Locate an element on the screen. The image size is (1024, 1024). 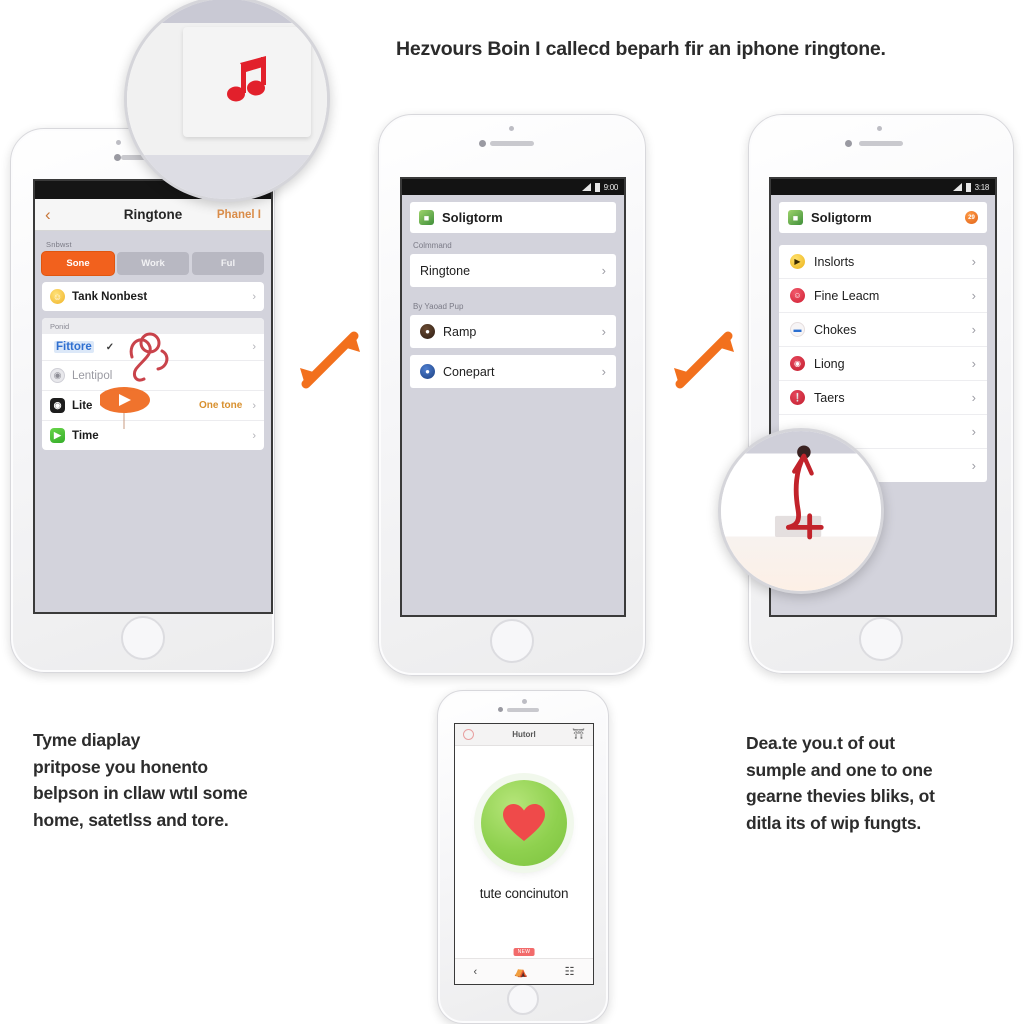
list-item-label: Fittore is located at coordinates (74, 347).